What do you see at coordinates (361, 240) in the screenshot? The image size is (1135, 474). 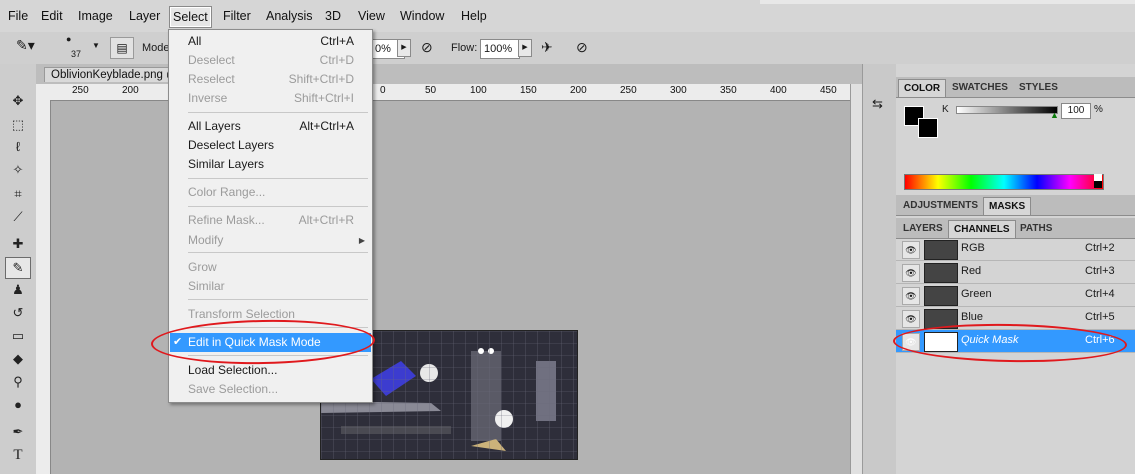 I see `submenu-arrow-icon: ▶` at bounding box center [361, 240].